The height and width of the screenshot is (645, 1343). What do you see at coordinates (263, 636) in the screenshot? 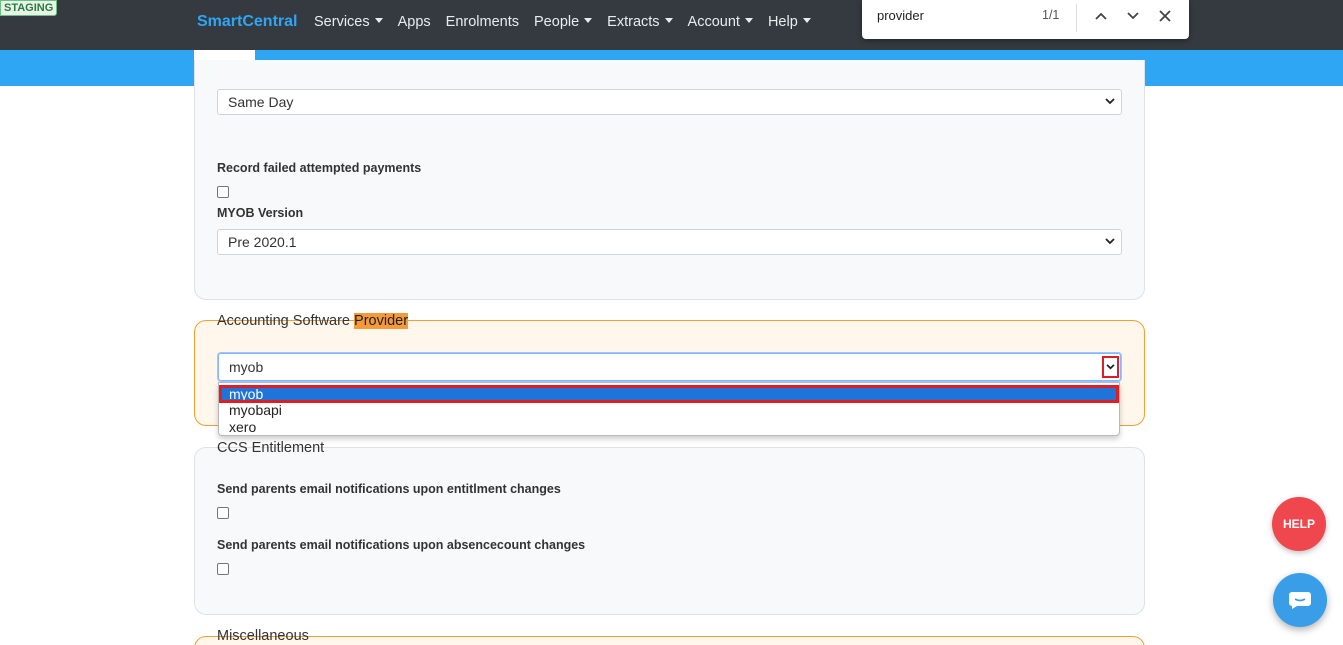
I see `misc-legend: Miscellaneous` at bounding box center [263, 636].